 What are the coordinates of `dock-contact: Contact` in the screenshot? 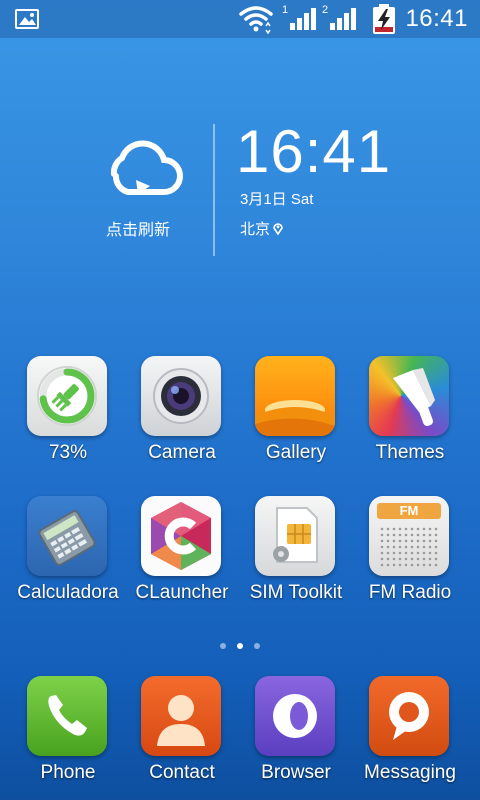 It's located at (182, 736).